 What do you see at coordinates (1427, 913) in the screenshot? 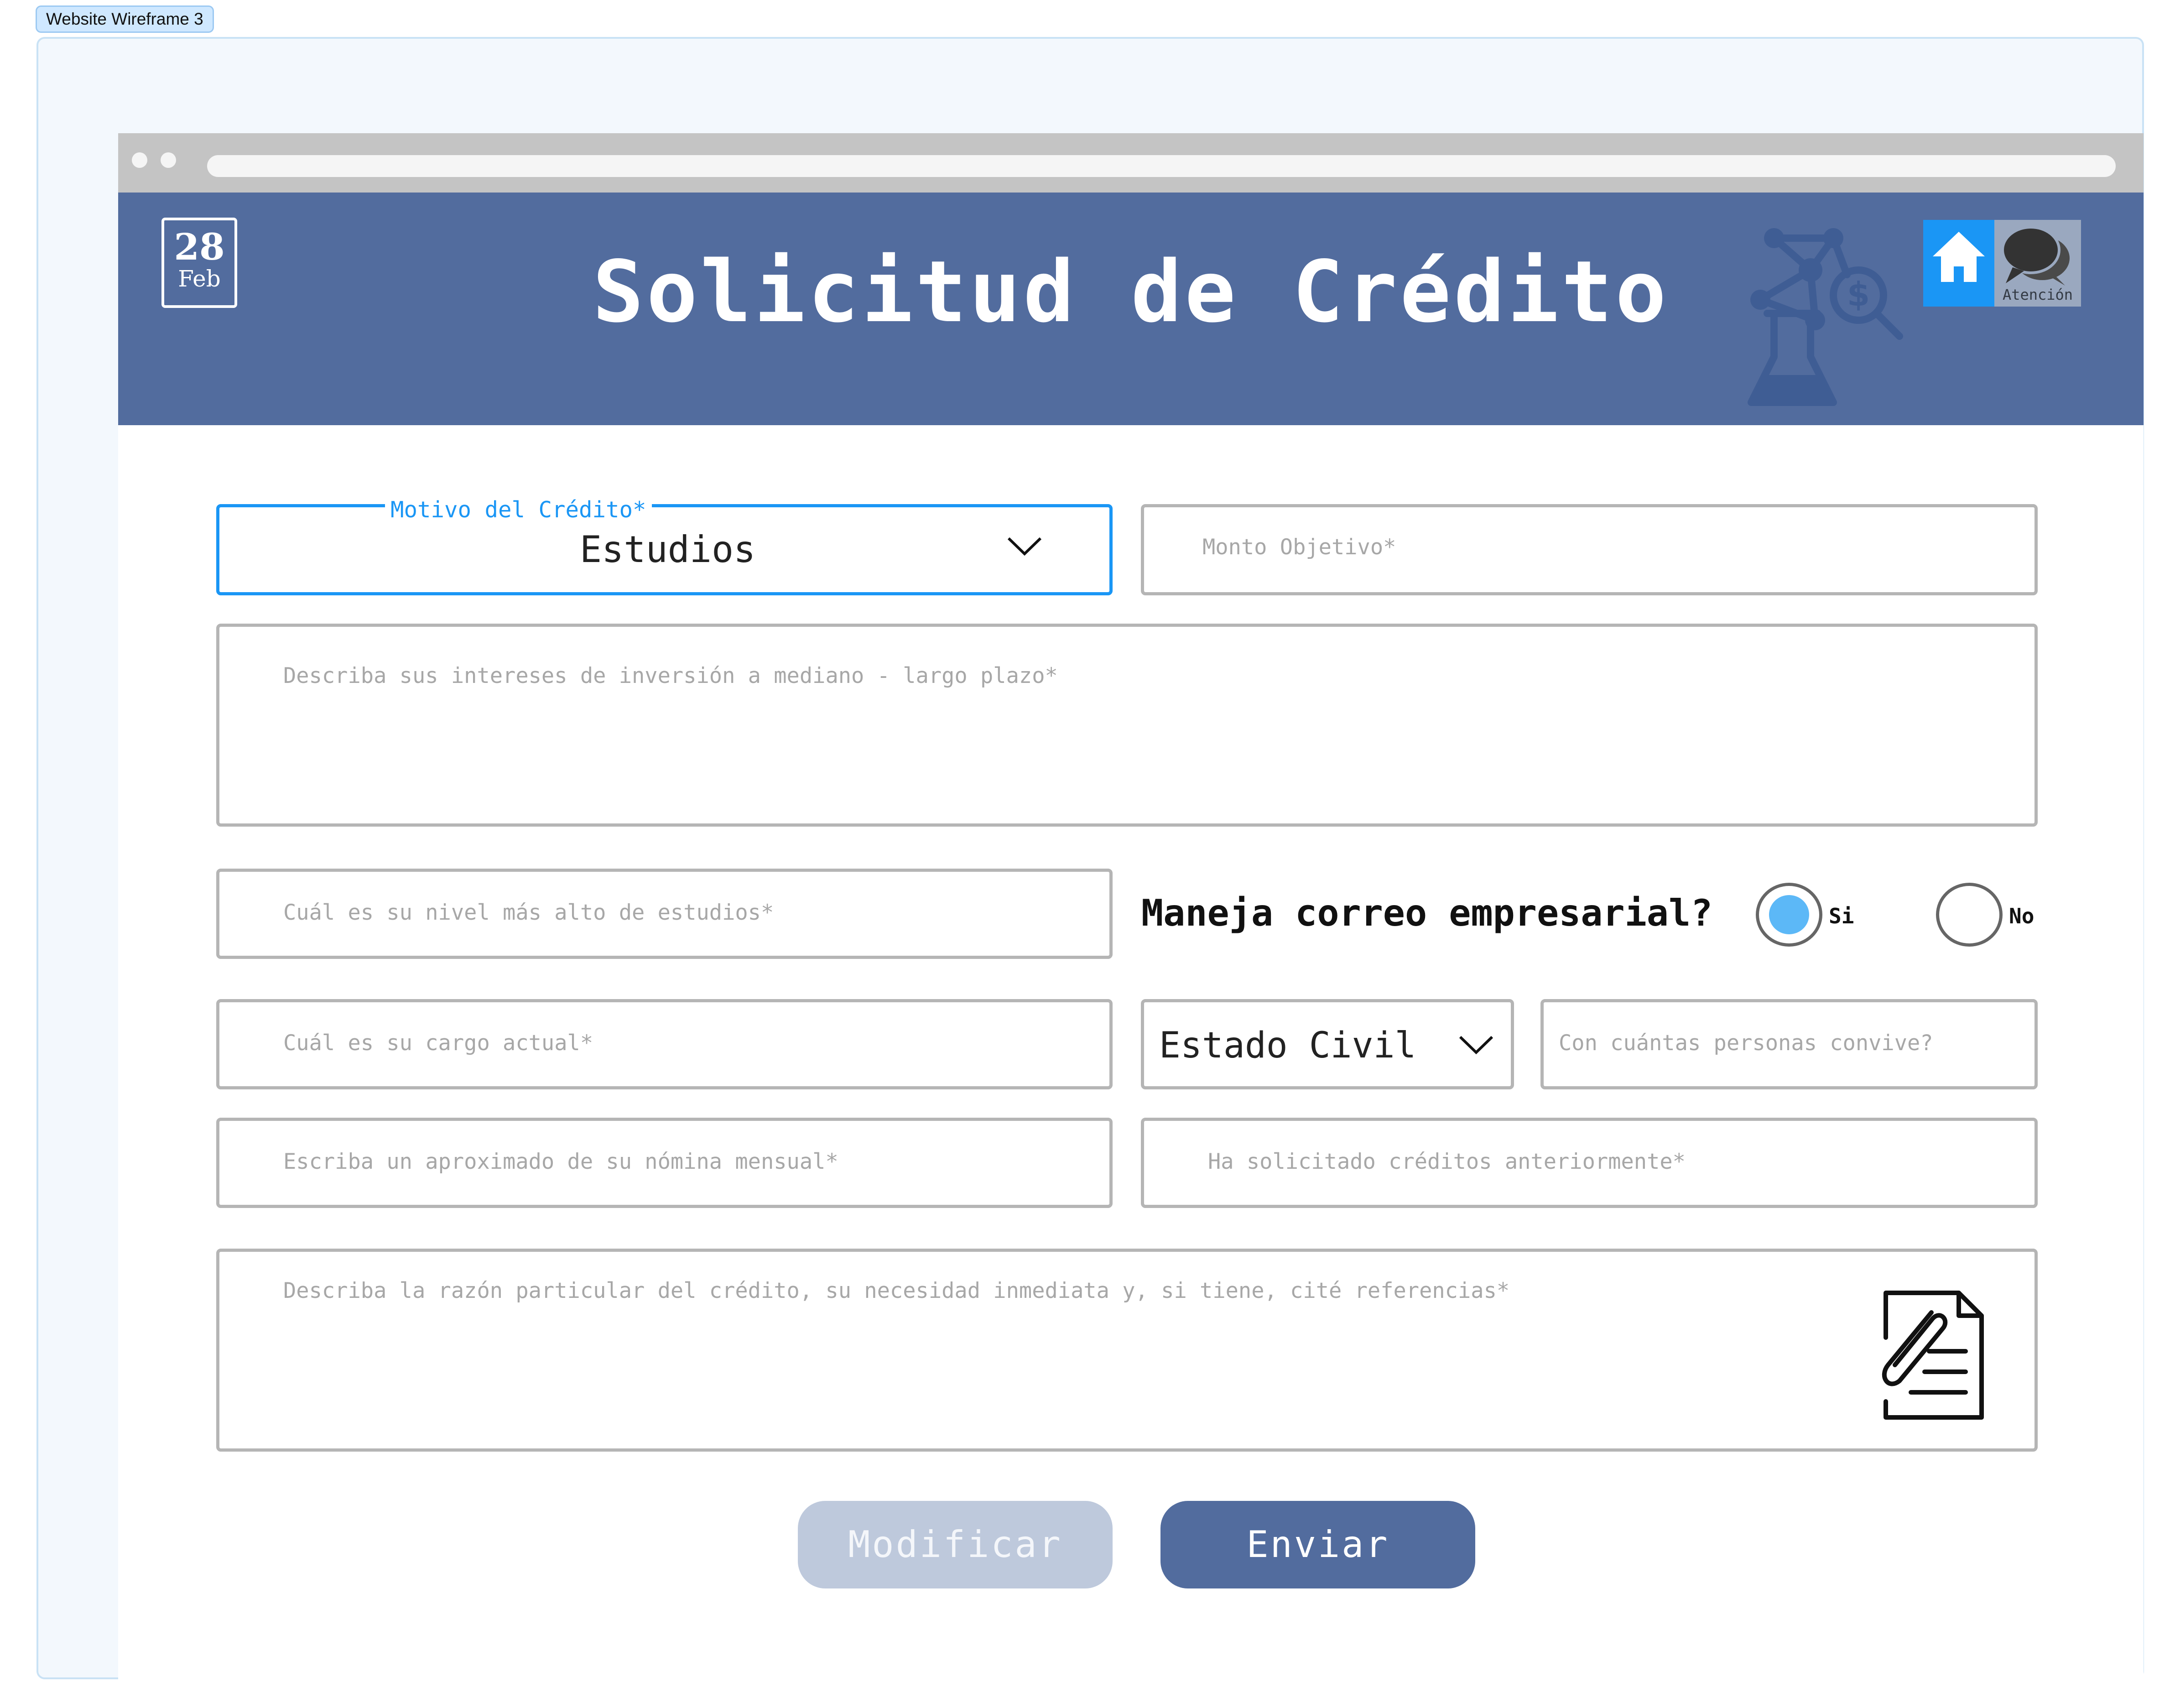
I see `correo-question: Maneja correo empresarial?` at bounding box center [1427, 913].